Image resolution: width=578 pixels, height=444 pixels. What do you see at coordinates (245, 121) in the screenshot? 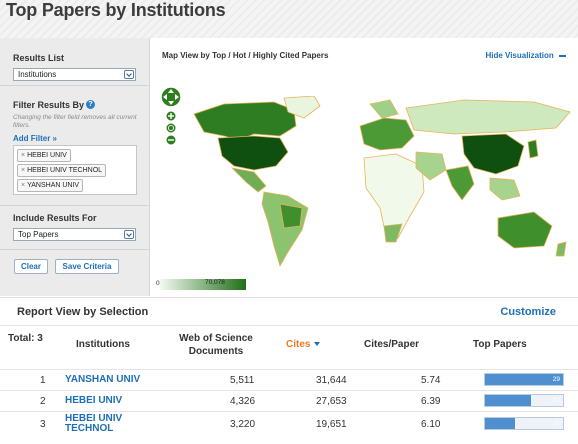
I see `map-region-canada` at bounding box center [245, 121].